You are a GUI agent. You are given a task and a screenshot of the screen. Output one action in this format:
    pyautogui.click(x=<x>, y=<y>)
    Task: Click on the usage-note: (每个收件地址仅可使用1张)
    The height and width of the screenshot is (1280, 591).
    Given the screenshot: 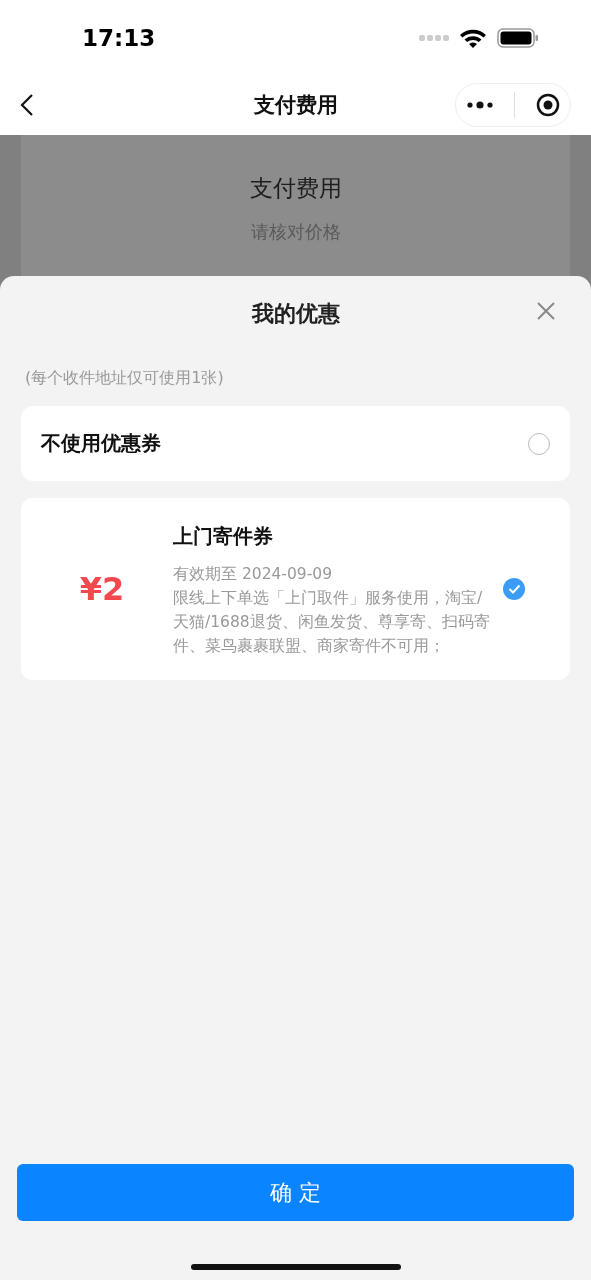 What is the action you would take?
    pyautogui.click(x=125, y=378)
    